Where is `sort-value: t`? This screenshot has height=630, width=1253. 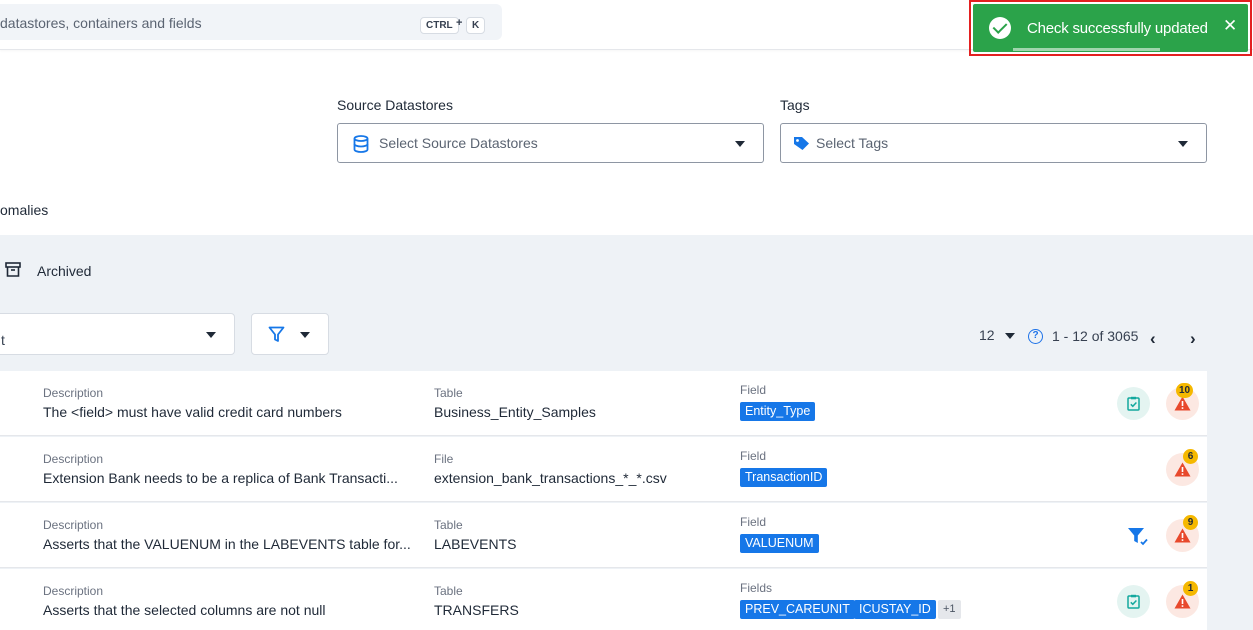
sort-value: t is located at coordinates (3, 340).